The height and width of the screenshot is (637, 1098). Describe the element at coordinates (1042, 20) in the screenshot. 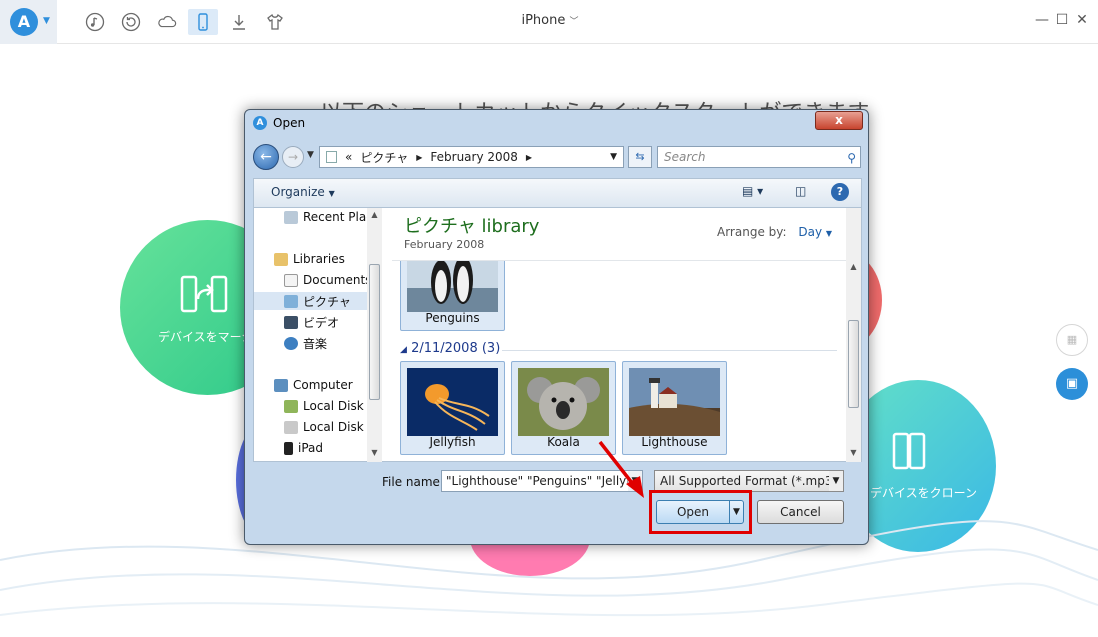

I see `minimize-icon: —` at that location.